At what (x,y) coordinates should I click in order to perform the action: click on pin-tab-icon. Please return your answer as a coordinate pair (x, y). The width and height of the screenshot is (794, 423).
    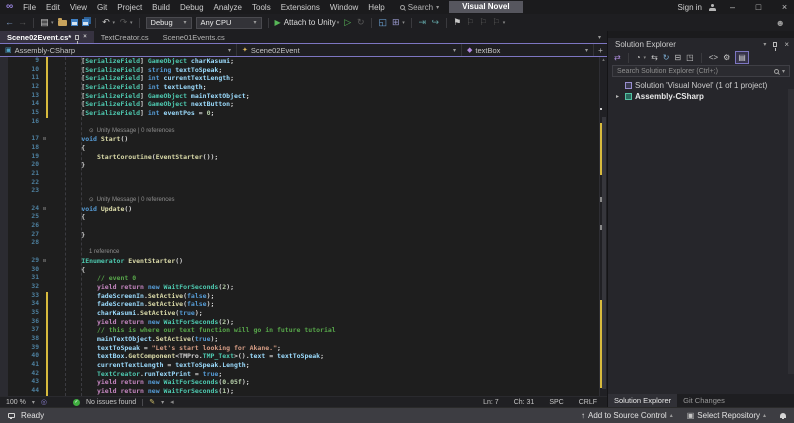
    Looking at the image, I should click on (77, 39).